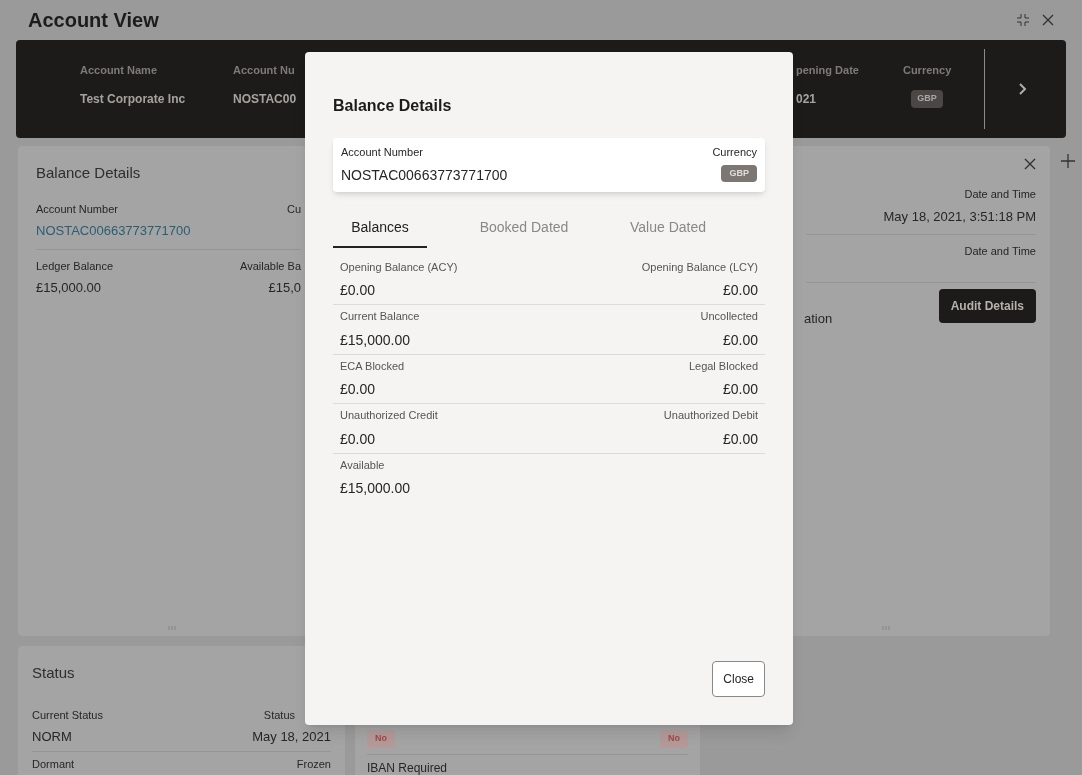 The height and width of the screenshot is (775, 1082). I want to click on dialog-title: Balance Details, so click(393, 106).